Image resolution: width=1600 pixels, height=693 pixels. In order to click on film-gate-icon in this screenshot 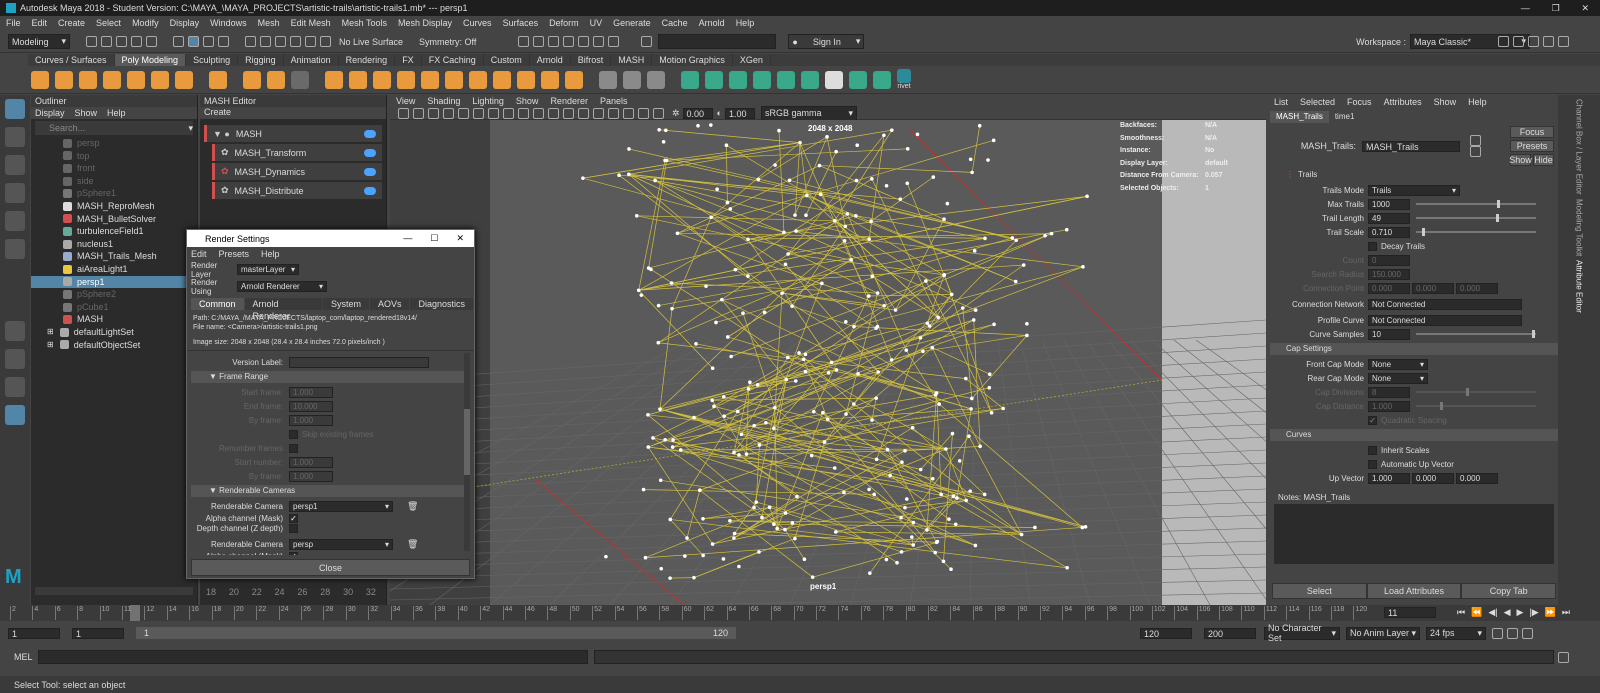, I will do `click(478, 113)`.